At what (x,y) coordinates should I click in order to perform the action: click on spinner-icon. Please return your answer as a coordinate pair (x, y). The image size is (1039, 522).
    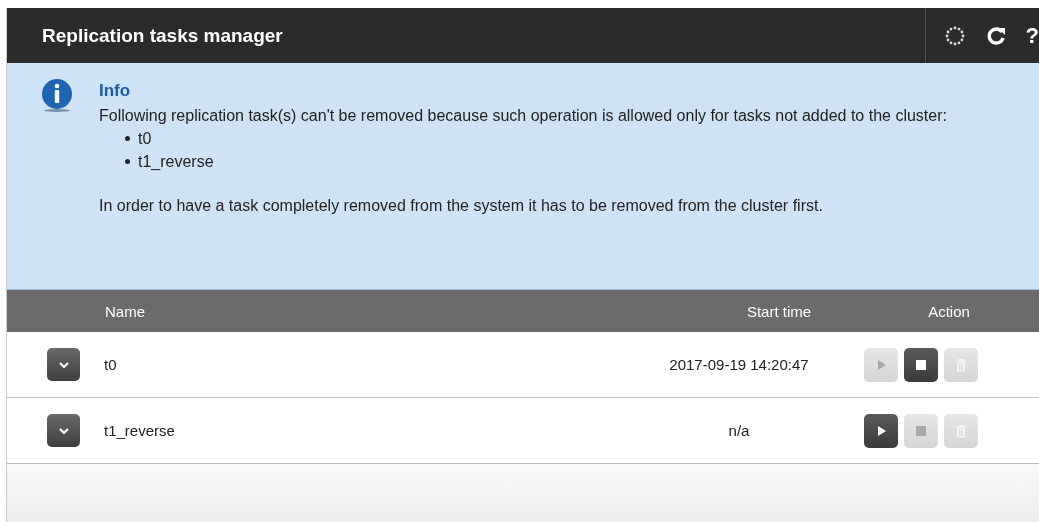
    Looking at the image, I should click on (954, 35).